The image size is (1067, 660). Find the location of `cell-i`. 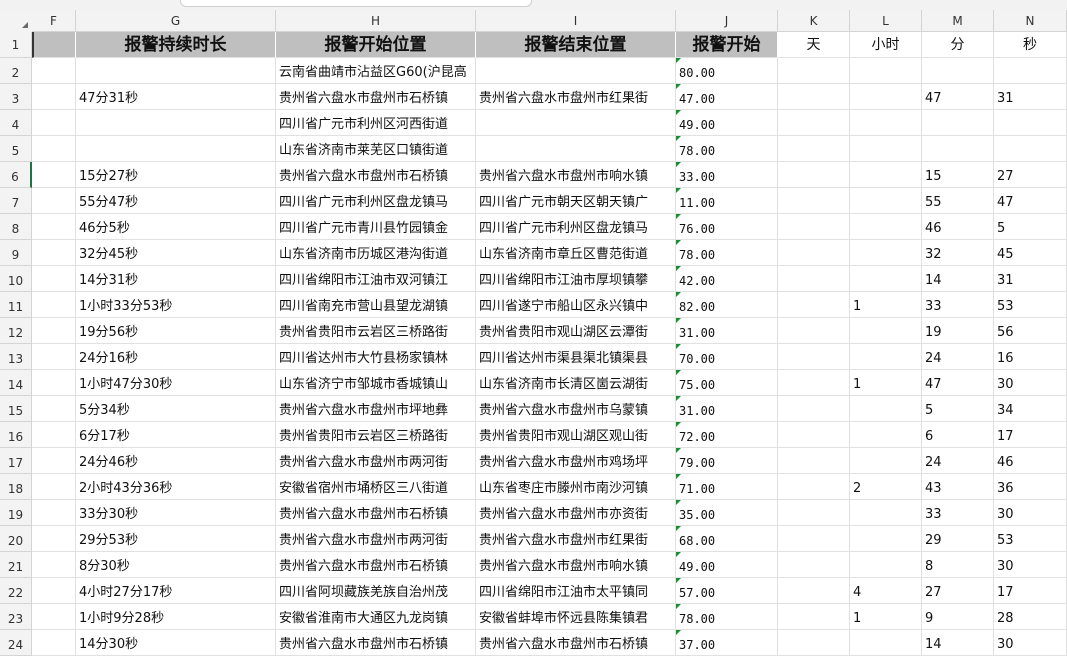

cell-i is located at coordinates (576, 149).